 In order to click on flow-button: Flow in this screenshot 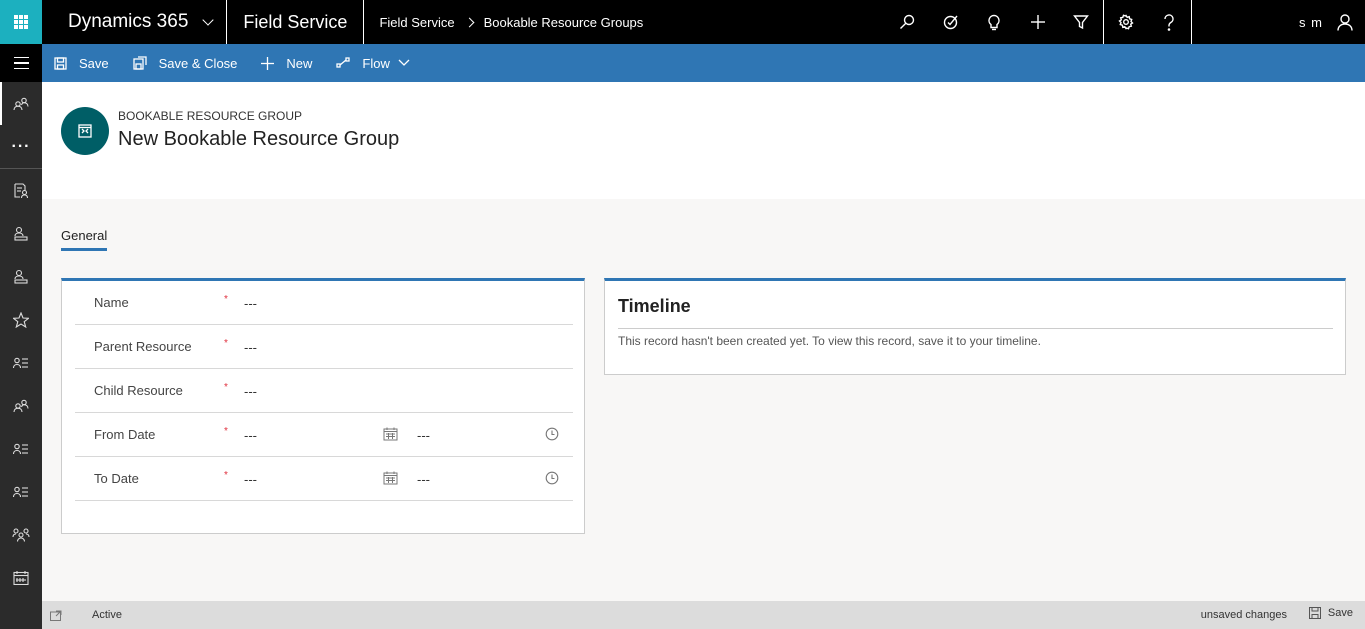, I will do `click(373, 63)`.